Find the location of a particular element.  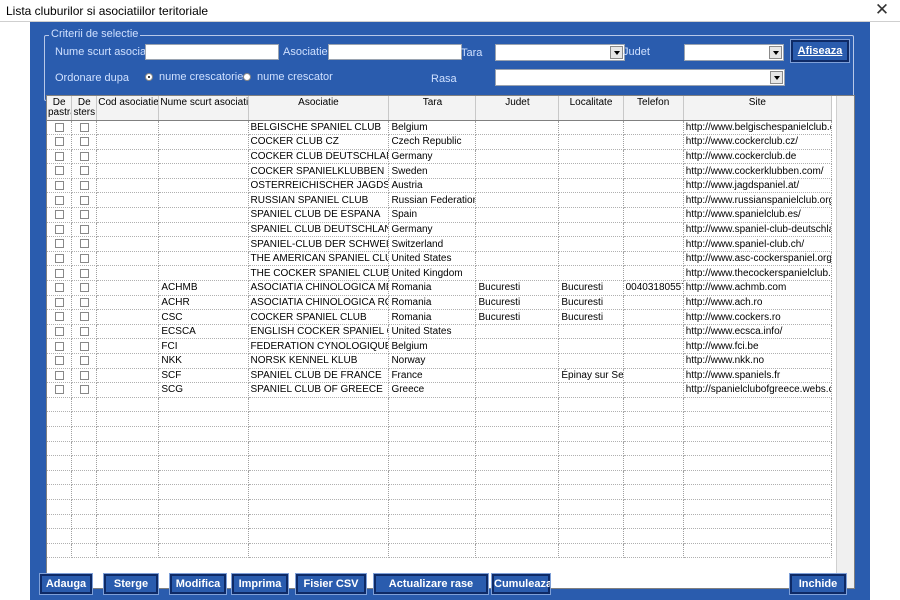

table-cell: FCI is located at coordinates (203, 346).